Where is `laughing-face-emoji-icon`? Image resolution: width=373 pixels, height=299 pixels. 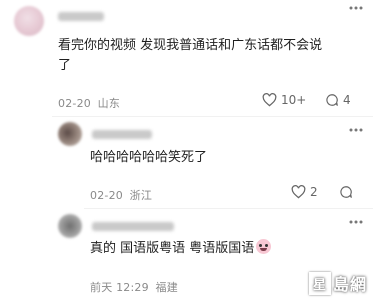
laughing-face-emoji-icon is located at coordinates (264, 246).